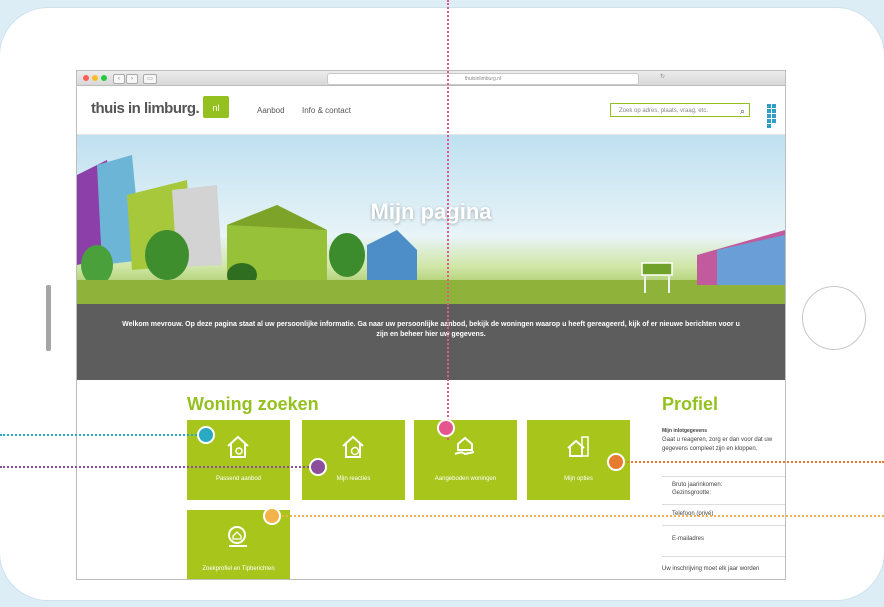  What do you see at coordinates (692, 493) in the screenshot?
I see `field-gezinsgrootte: Gezinsgrootte:` at bounding box center [692, 493].